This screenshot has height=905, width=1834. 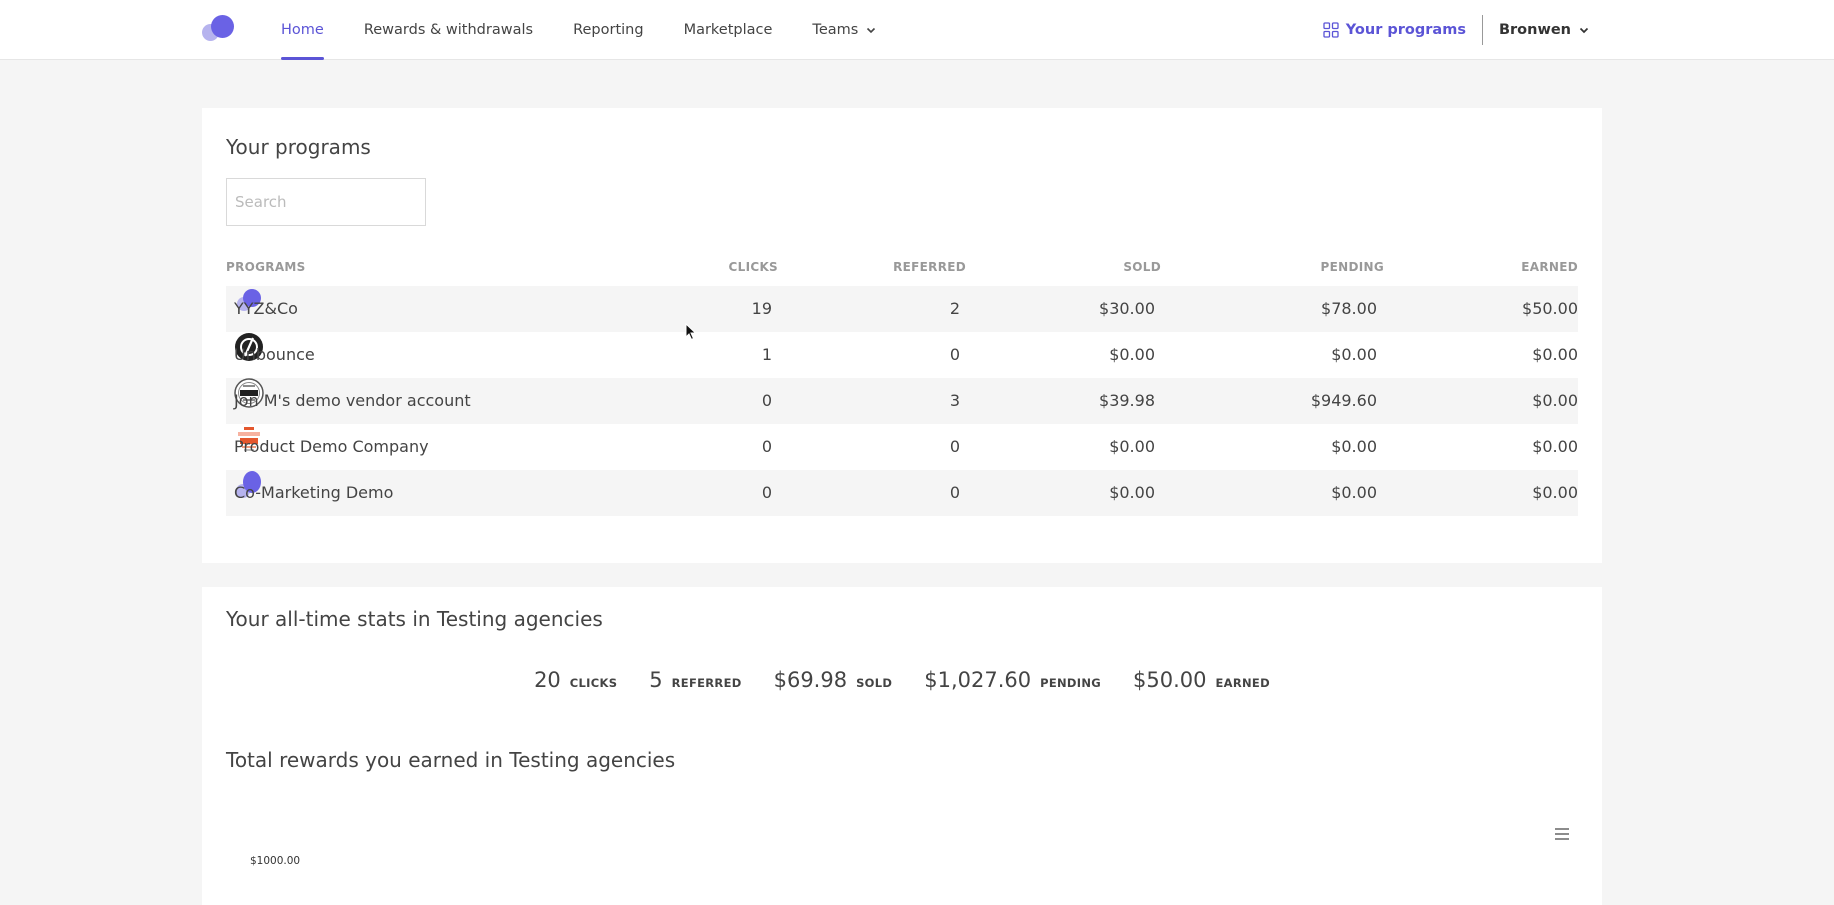 What do you see at coordinates (1170, 680) in the screenshot?
I see `stat-value: $50.00` at bounding box center [1170, 680].